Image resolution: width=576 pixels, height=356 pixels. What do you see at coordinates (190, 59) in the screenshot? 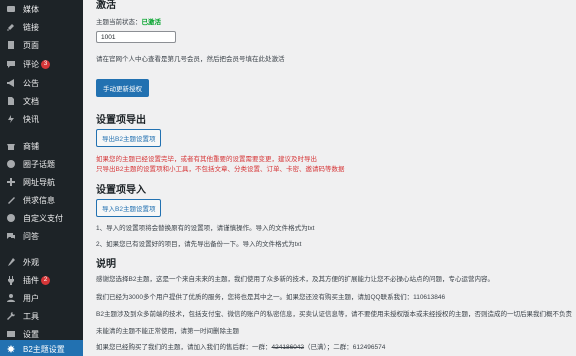
I see `activation-hint: 请在官网个人中心查看是第几号会员，然后把会员号填在此处激活` at bounding box center [190, 59].